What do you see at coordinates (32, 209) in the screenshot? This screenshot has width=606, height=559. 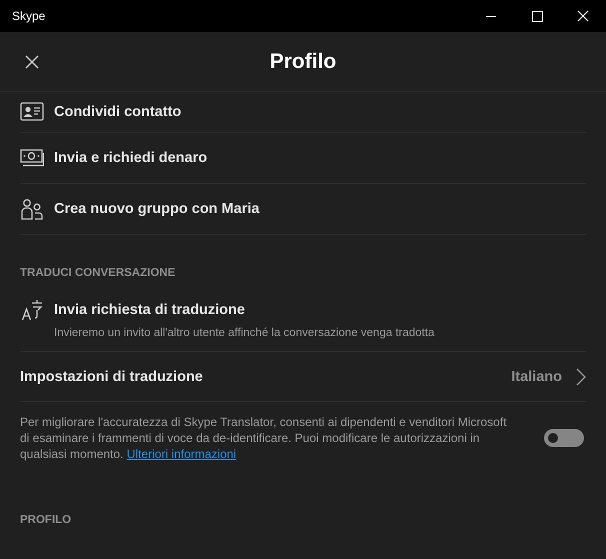 I see `people-icon` at bounding box center [32, 209].